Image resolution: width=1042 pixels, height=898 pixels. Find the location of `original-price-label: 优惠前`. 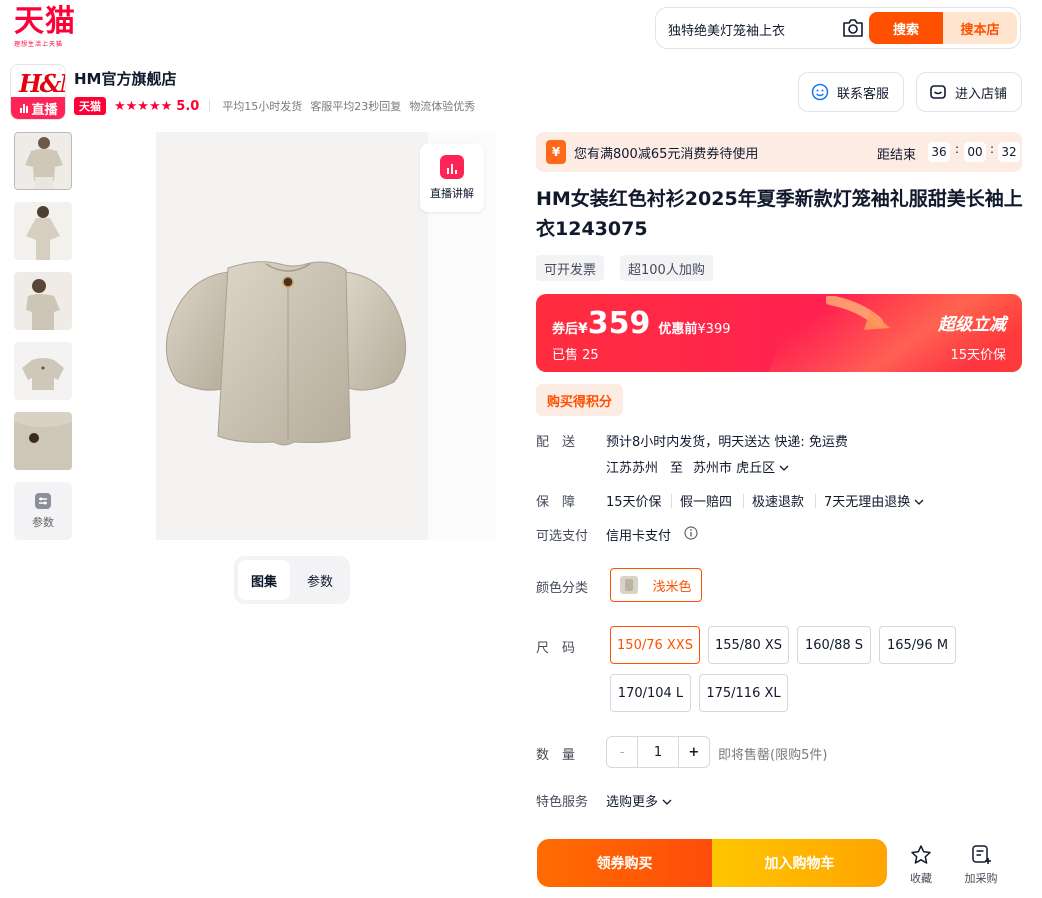

original-price-label: 优惠前 is located at coordinates (678, 329).